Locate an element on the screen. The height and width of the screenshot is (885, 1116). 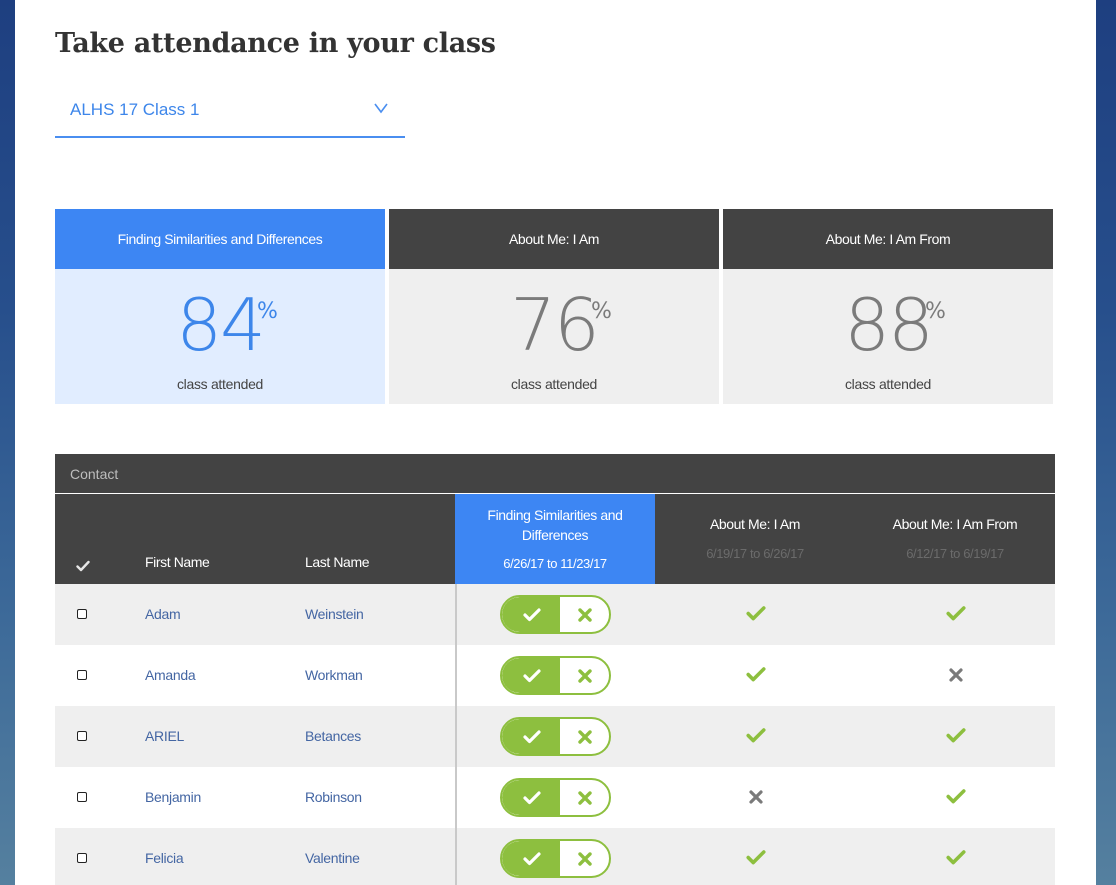
attendance-percent: 84 is located at coordinates (221, 325).